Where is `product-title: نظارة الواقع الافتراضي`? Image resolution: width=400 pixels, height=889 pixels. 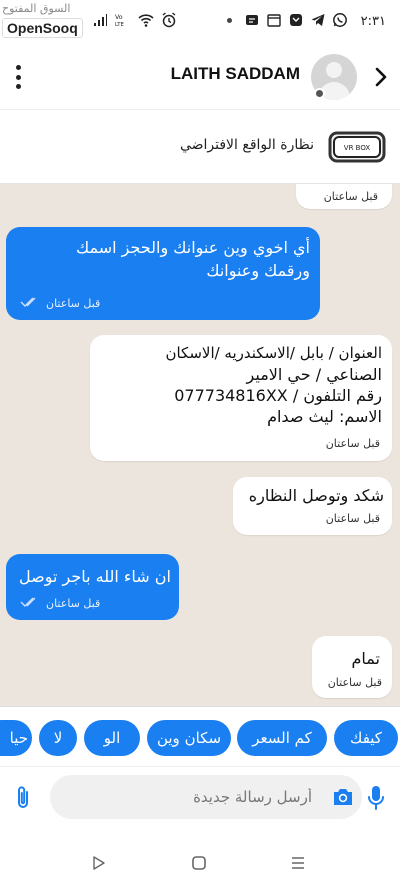 product-title: نظارة الواقع الافتراضي is located at coordinates (246, 145).